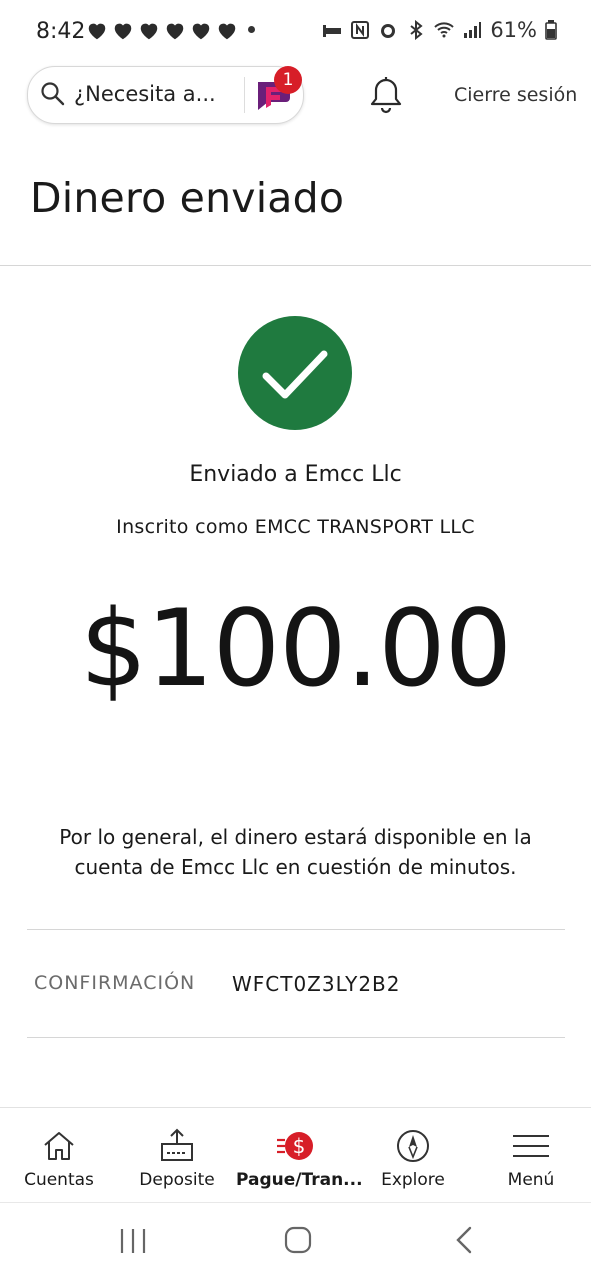 This screenshot has height=1280, width=591. What do you see at coordinates (551, 30) in the screenshot?
I see `battery-icon` at bounding box center [551, 30].